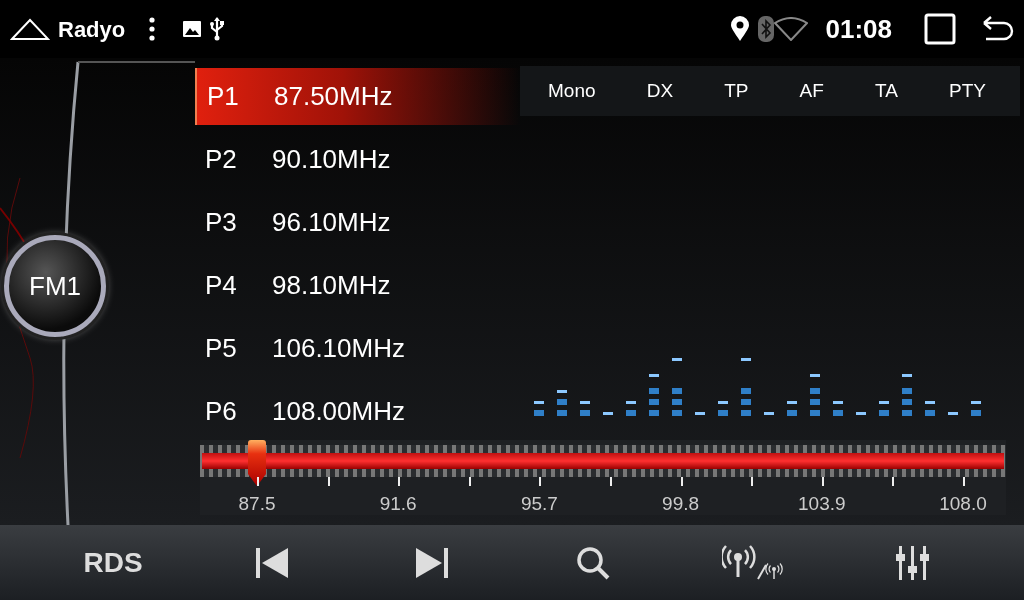 The width and height of the screenshot is (1024, 600). What do you see at coordinates (221, 159) in the screenshot?
I see `preset-number: P2` at bounding box center [221, 159].